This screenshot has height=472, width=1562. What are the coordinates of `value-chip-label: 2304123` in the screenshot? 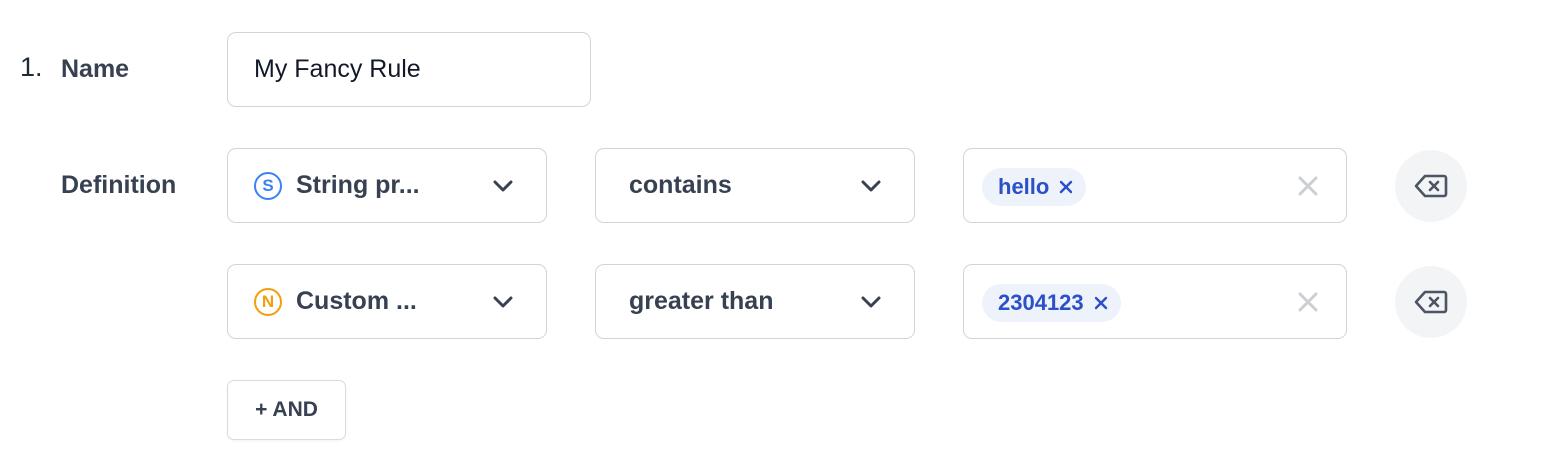 It's located at (1041, 302).